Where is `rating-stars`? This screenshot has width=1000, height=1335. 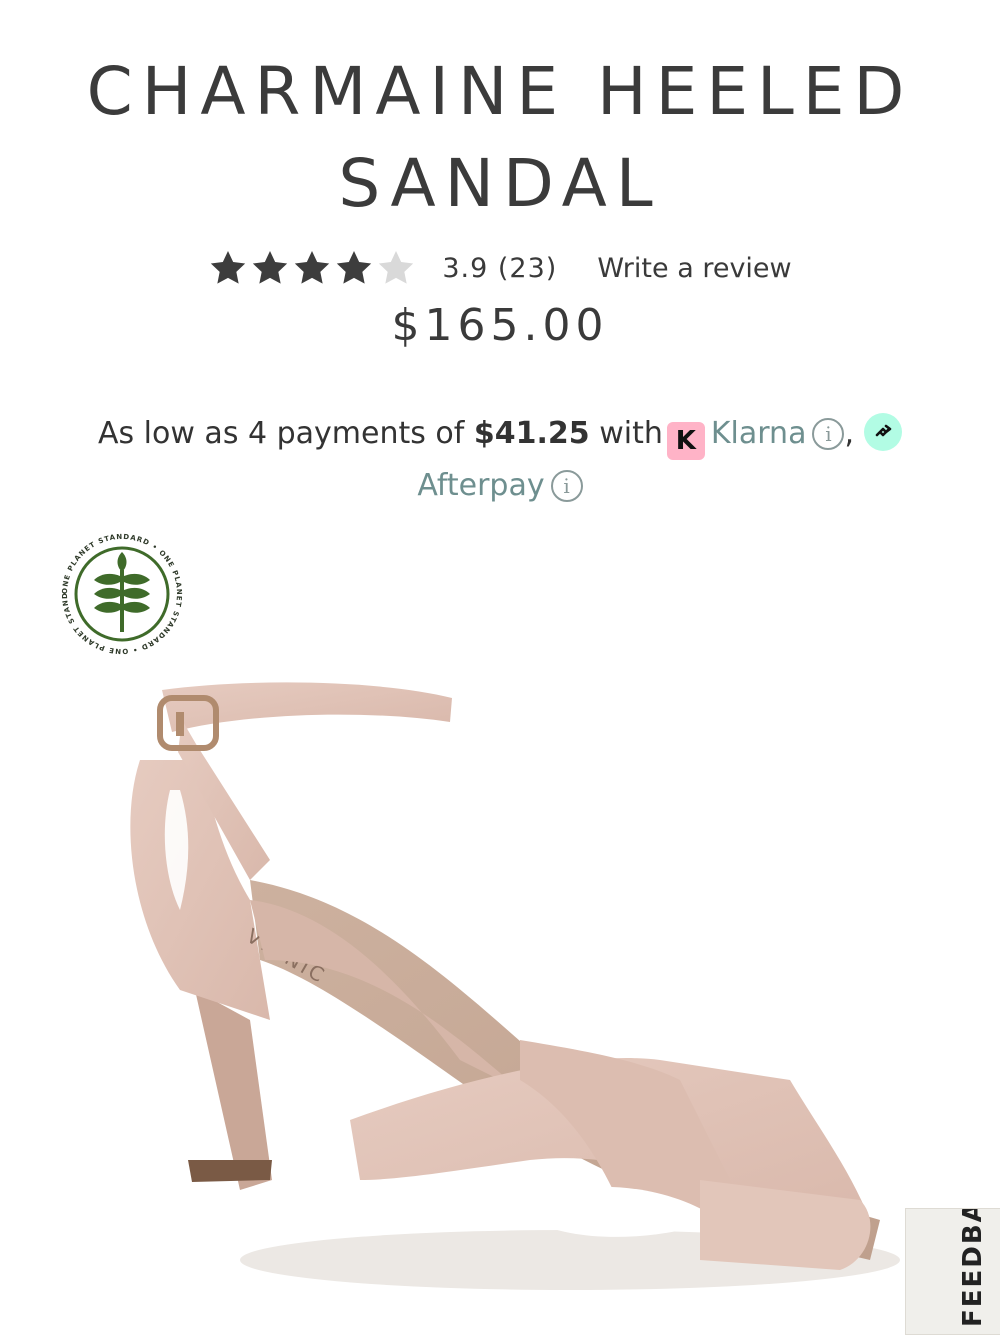
rating-stars is located at coordinates (312, 268).